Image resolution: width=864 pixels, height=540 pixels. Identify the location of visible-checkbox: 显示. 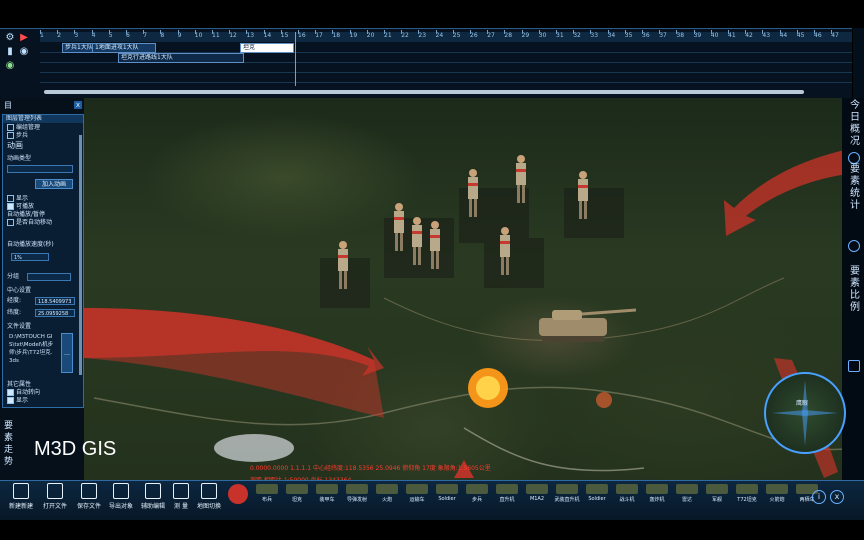
(17, 199).